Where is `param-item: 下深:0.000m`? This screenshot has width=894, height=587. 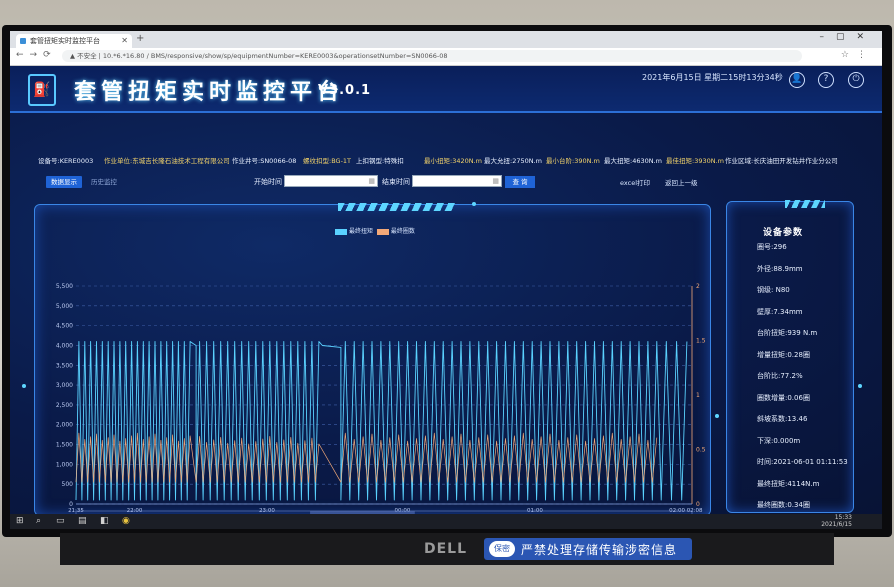
param-item: 下深:0.000m is located at coordinates (779, 440).